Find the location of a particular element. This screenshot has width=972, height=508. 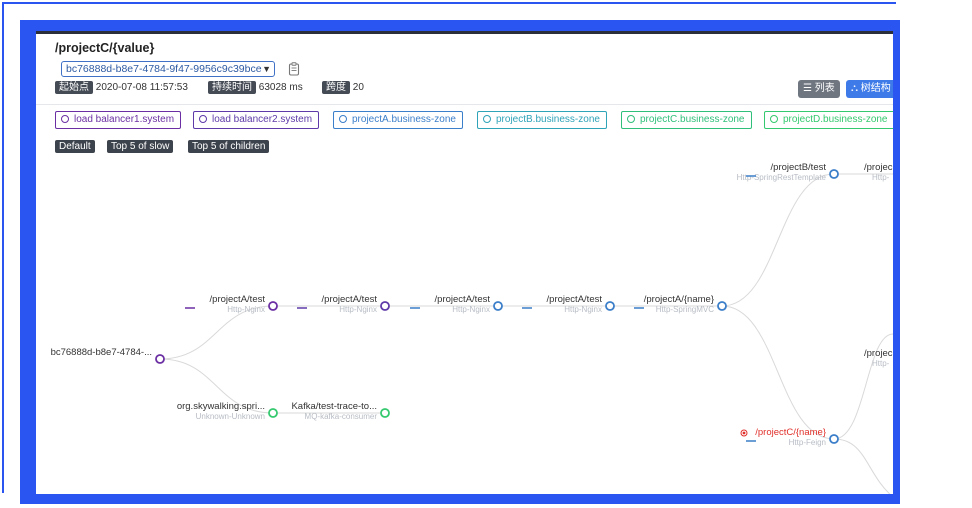

node-label: /projectB/test is located at coordinates (799, 167).